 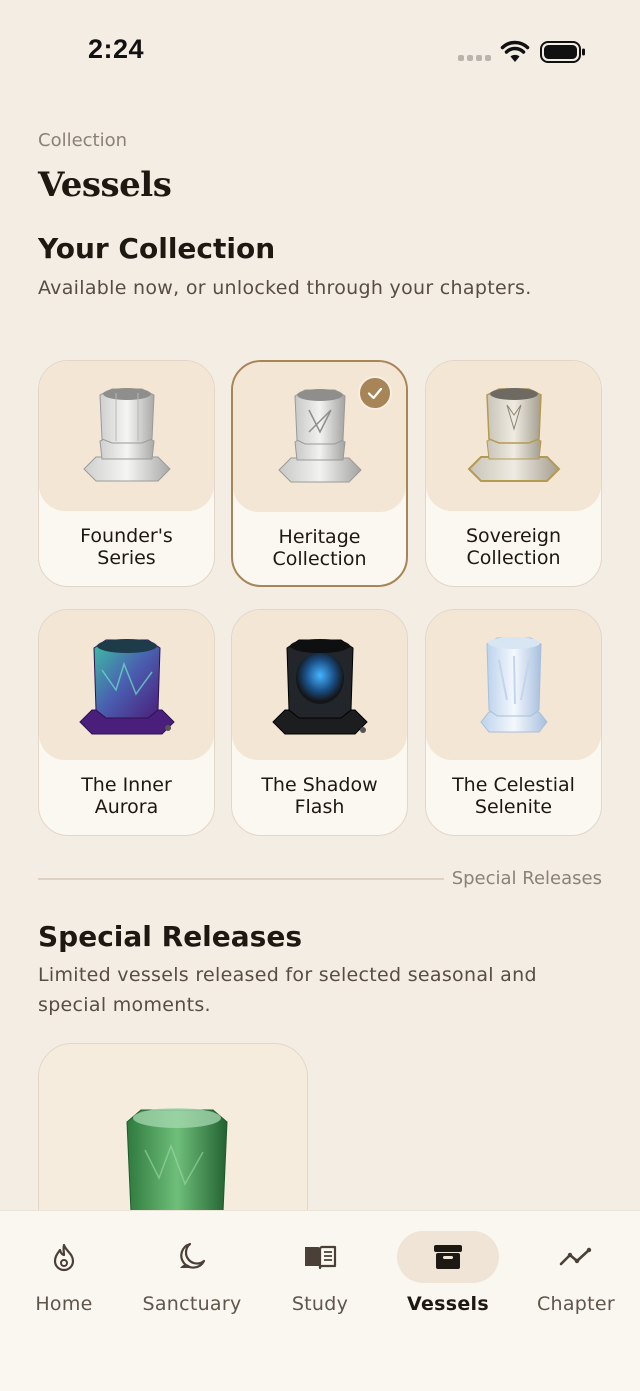 What do you see at coordinates (320, 1284) in the screenshot?
I see `tab-study: Study` at bounding box center [320, 1284].